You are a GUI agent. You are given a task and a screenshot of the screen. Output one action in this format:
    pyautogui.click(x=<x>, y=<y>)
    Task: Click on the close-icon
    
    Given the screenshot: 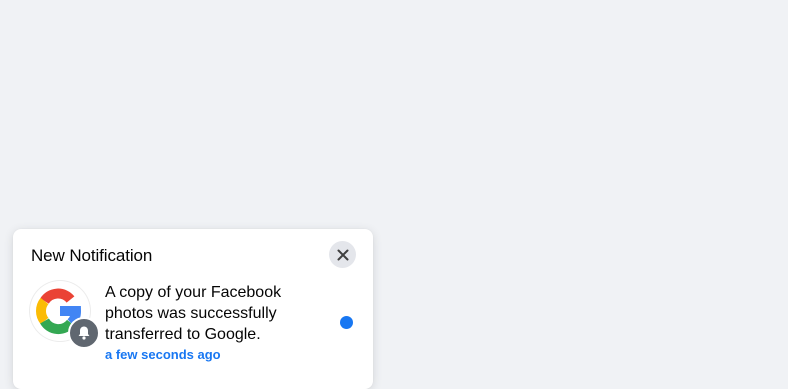 What is the action you would take?
    pyautogui.click(x=342, y=254)
    